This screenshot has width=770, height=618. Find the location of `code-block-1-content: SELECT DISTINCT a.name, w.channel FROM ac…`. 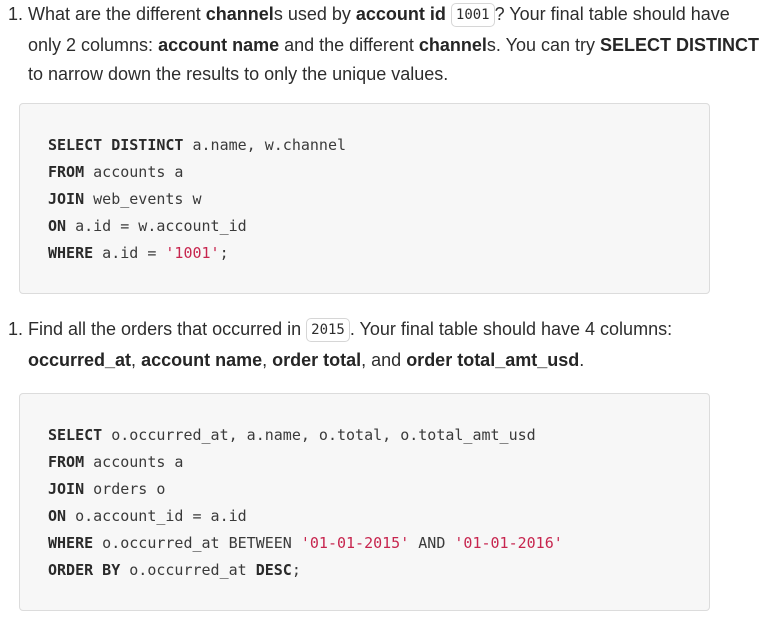

code-block-1-content: SELECT DISTINCT a.name, w.channel FROM ac… is located at coordinates (197, 199).